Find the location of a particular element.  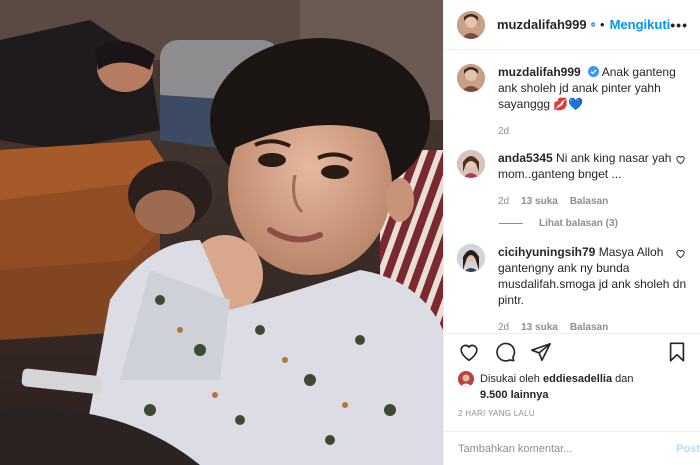

action-bar is located at coordinates (572, 351).